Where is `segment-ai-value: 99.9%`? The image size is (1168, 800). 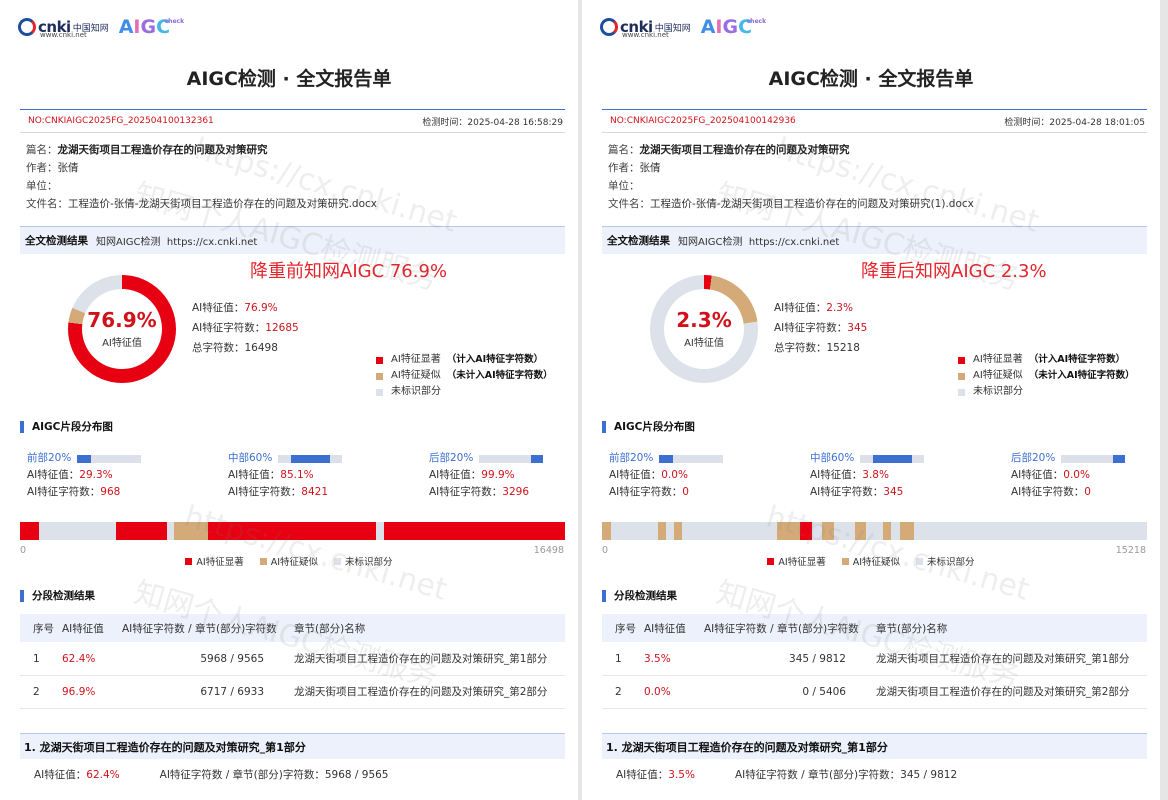 segment-ai-value: 99.9% is located at coordinates (498, 475).